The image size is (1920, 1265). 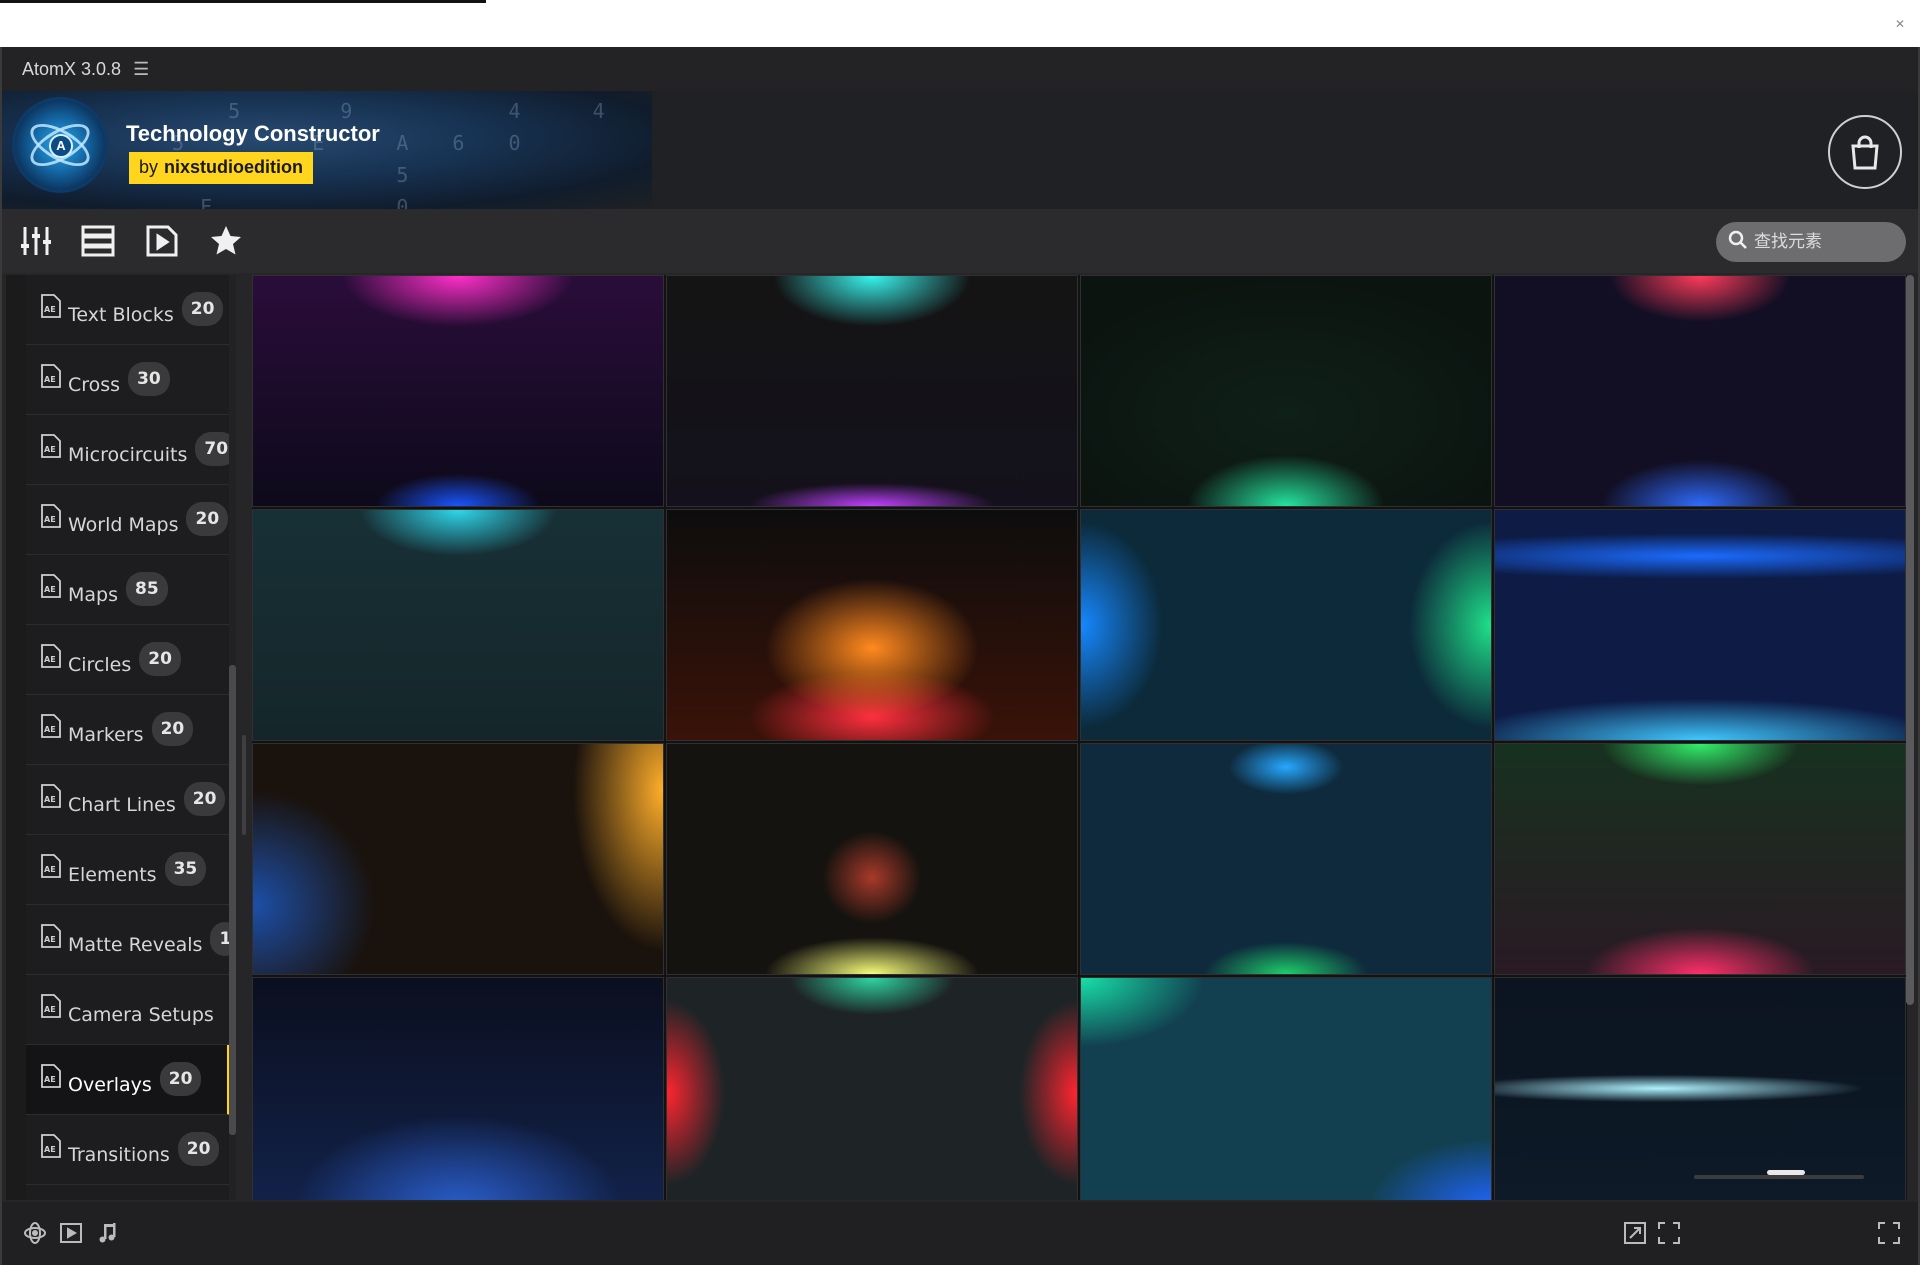 I want to click on music-icon, so click(x=107, y=1233).